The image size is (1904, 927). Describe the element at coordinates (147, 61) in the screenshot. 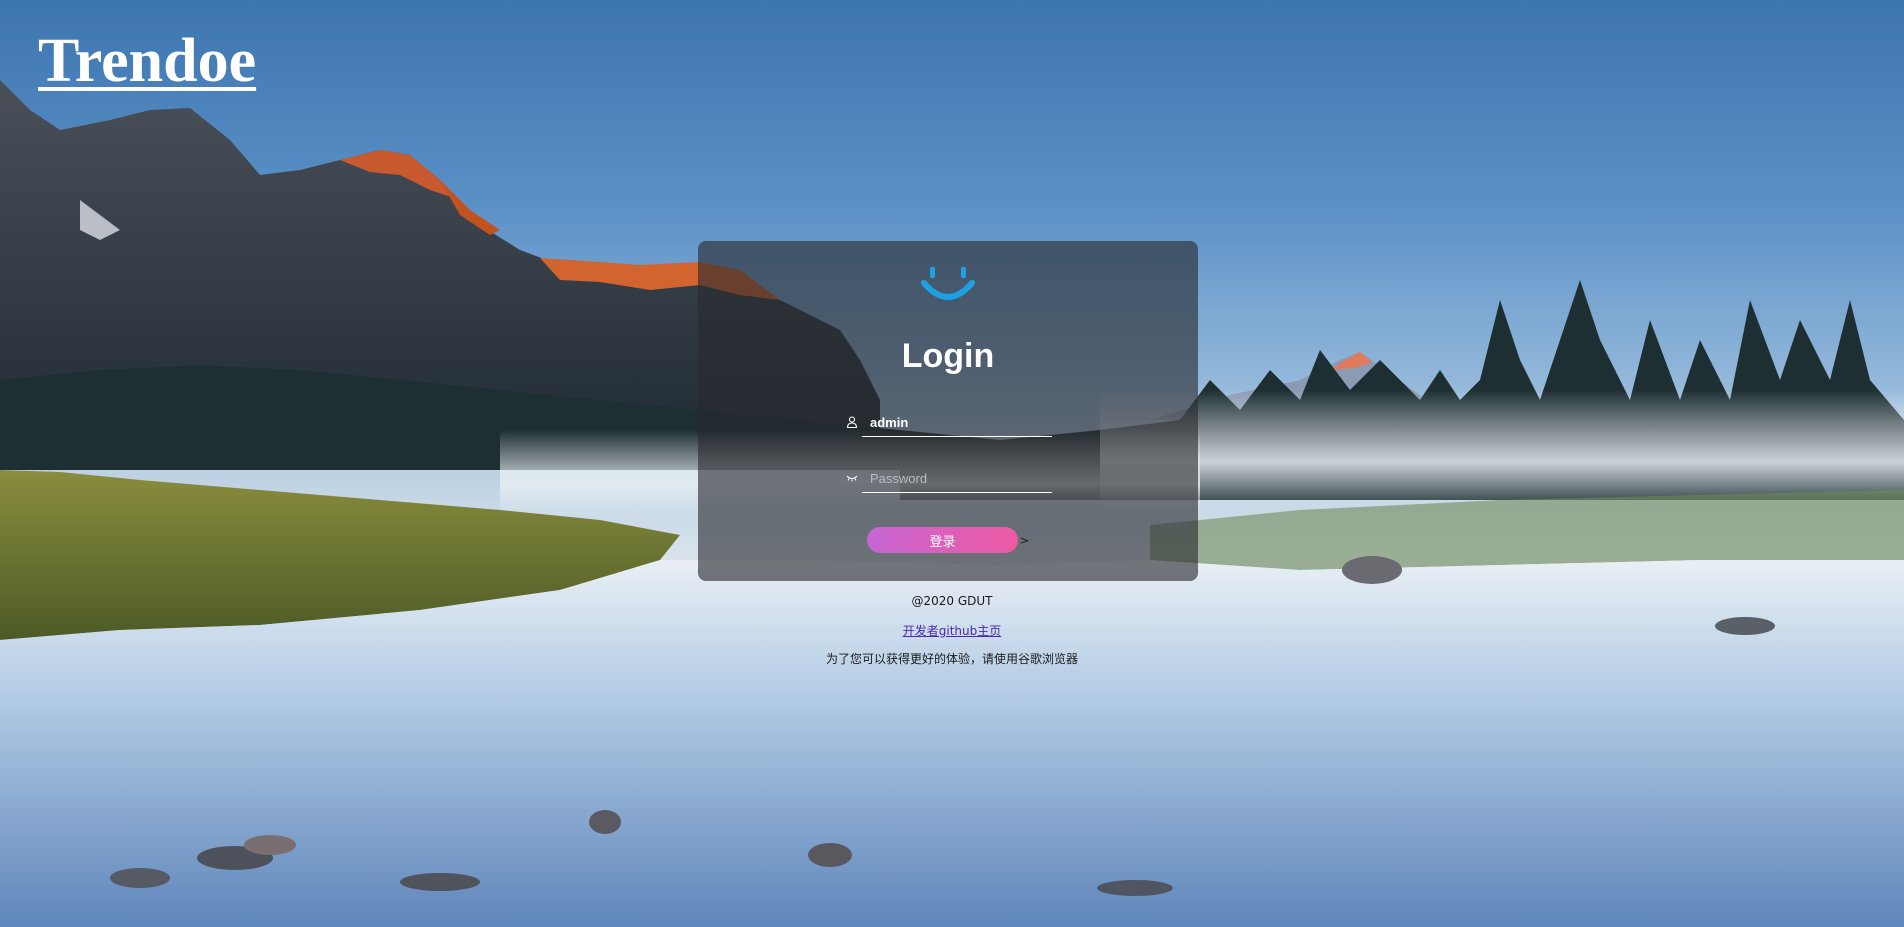

I see `brand-title: Trendoe` at that location.